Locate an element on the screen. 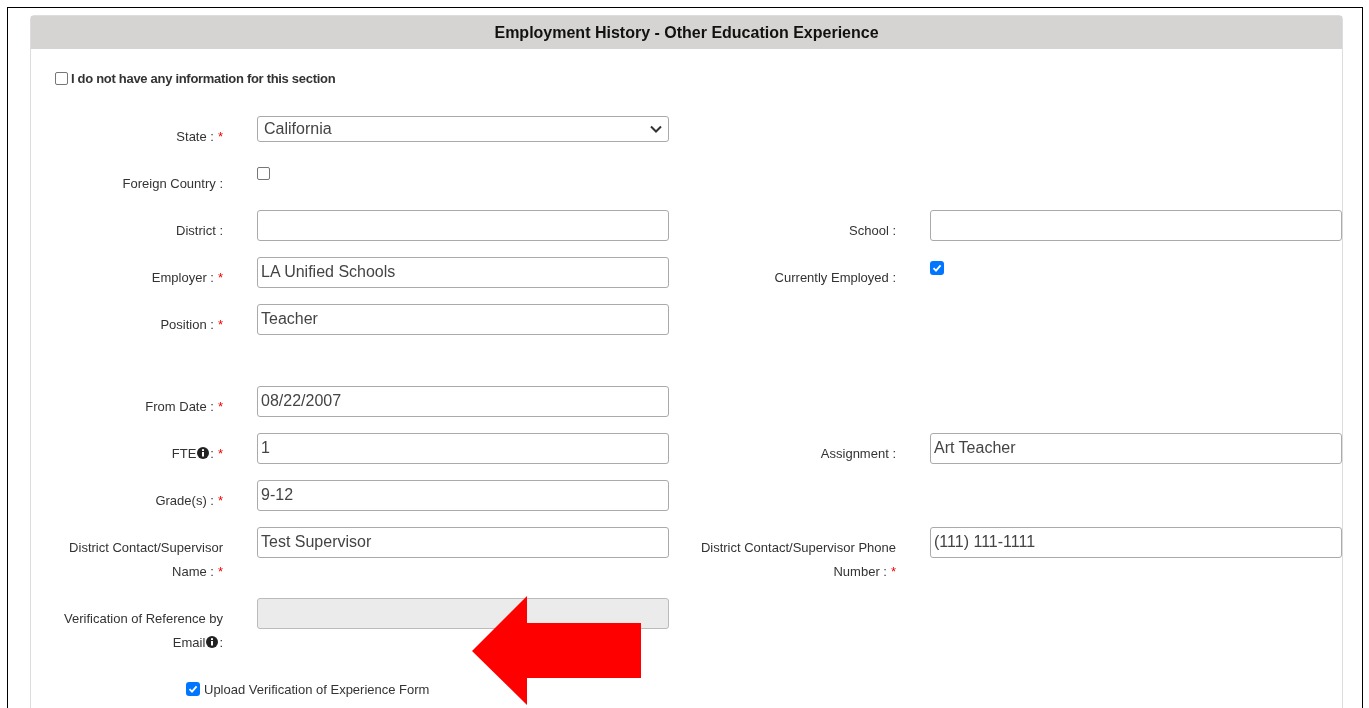  field-label: Position : * is located at coordinates (191, 324).